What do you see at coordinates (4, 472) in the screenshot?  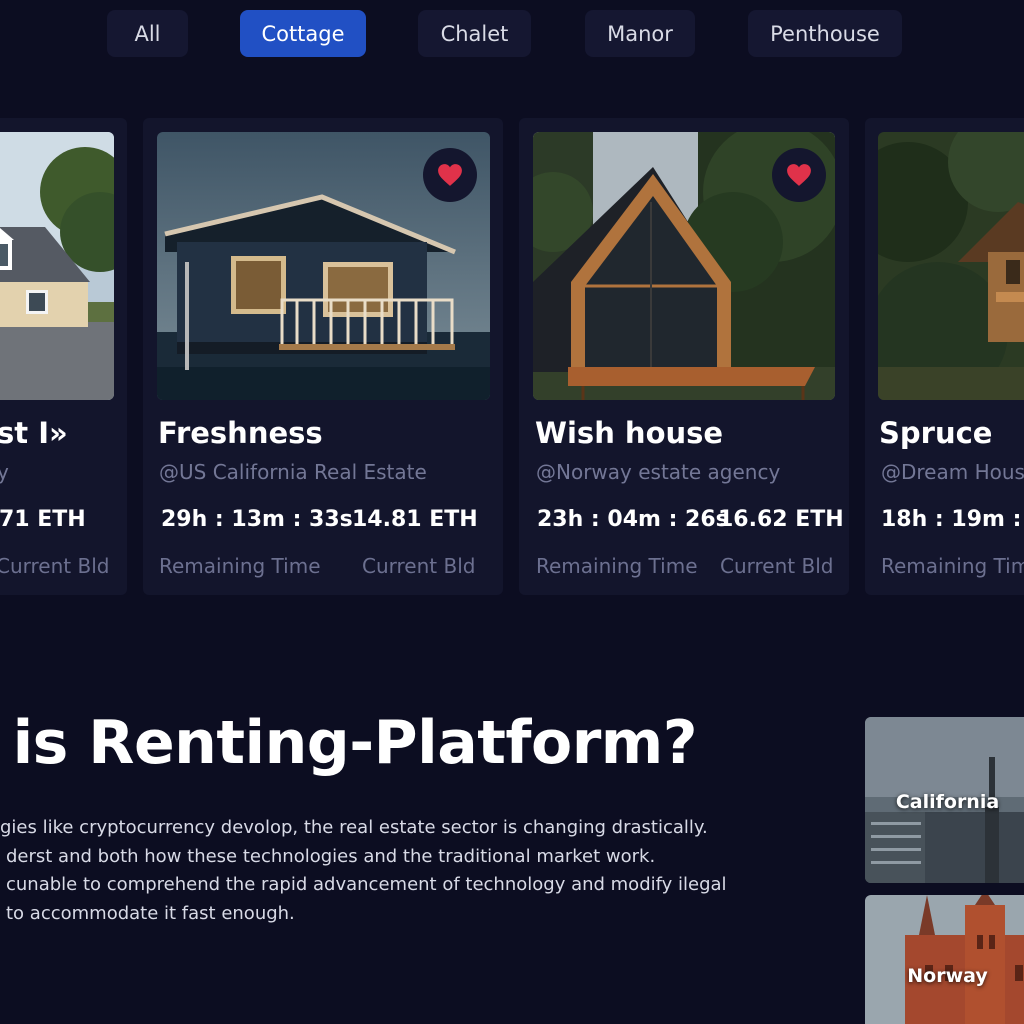 I see `agency-name: y` at bounding box center [4, 472].